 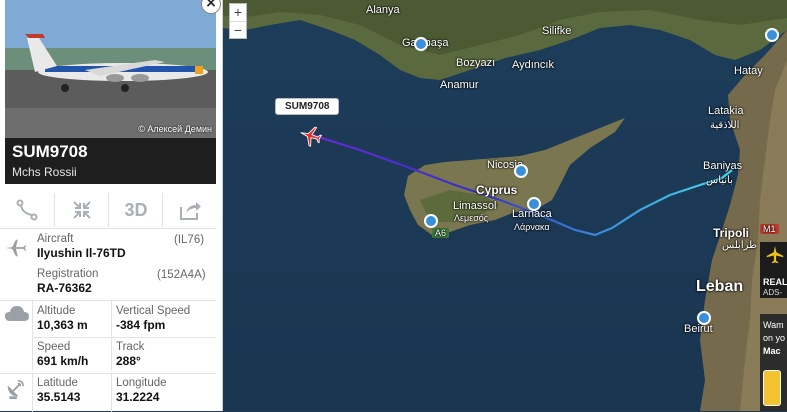 What do you see at coordinates (175, 129) in the screenshot?
I see `photo-credit: © Алексей Демин` at bounding box center [175, 129].